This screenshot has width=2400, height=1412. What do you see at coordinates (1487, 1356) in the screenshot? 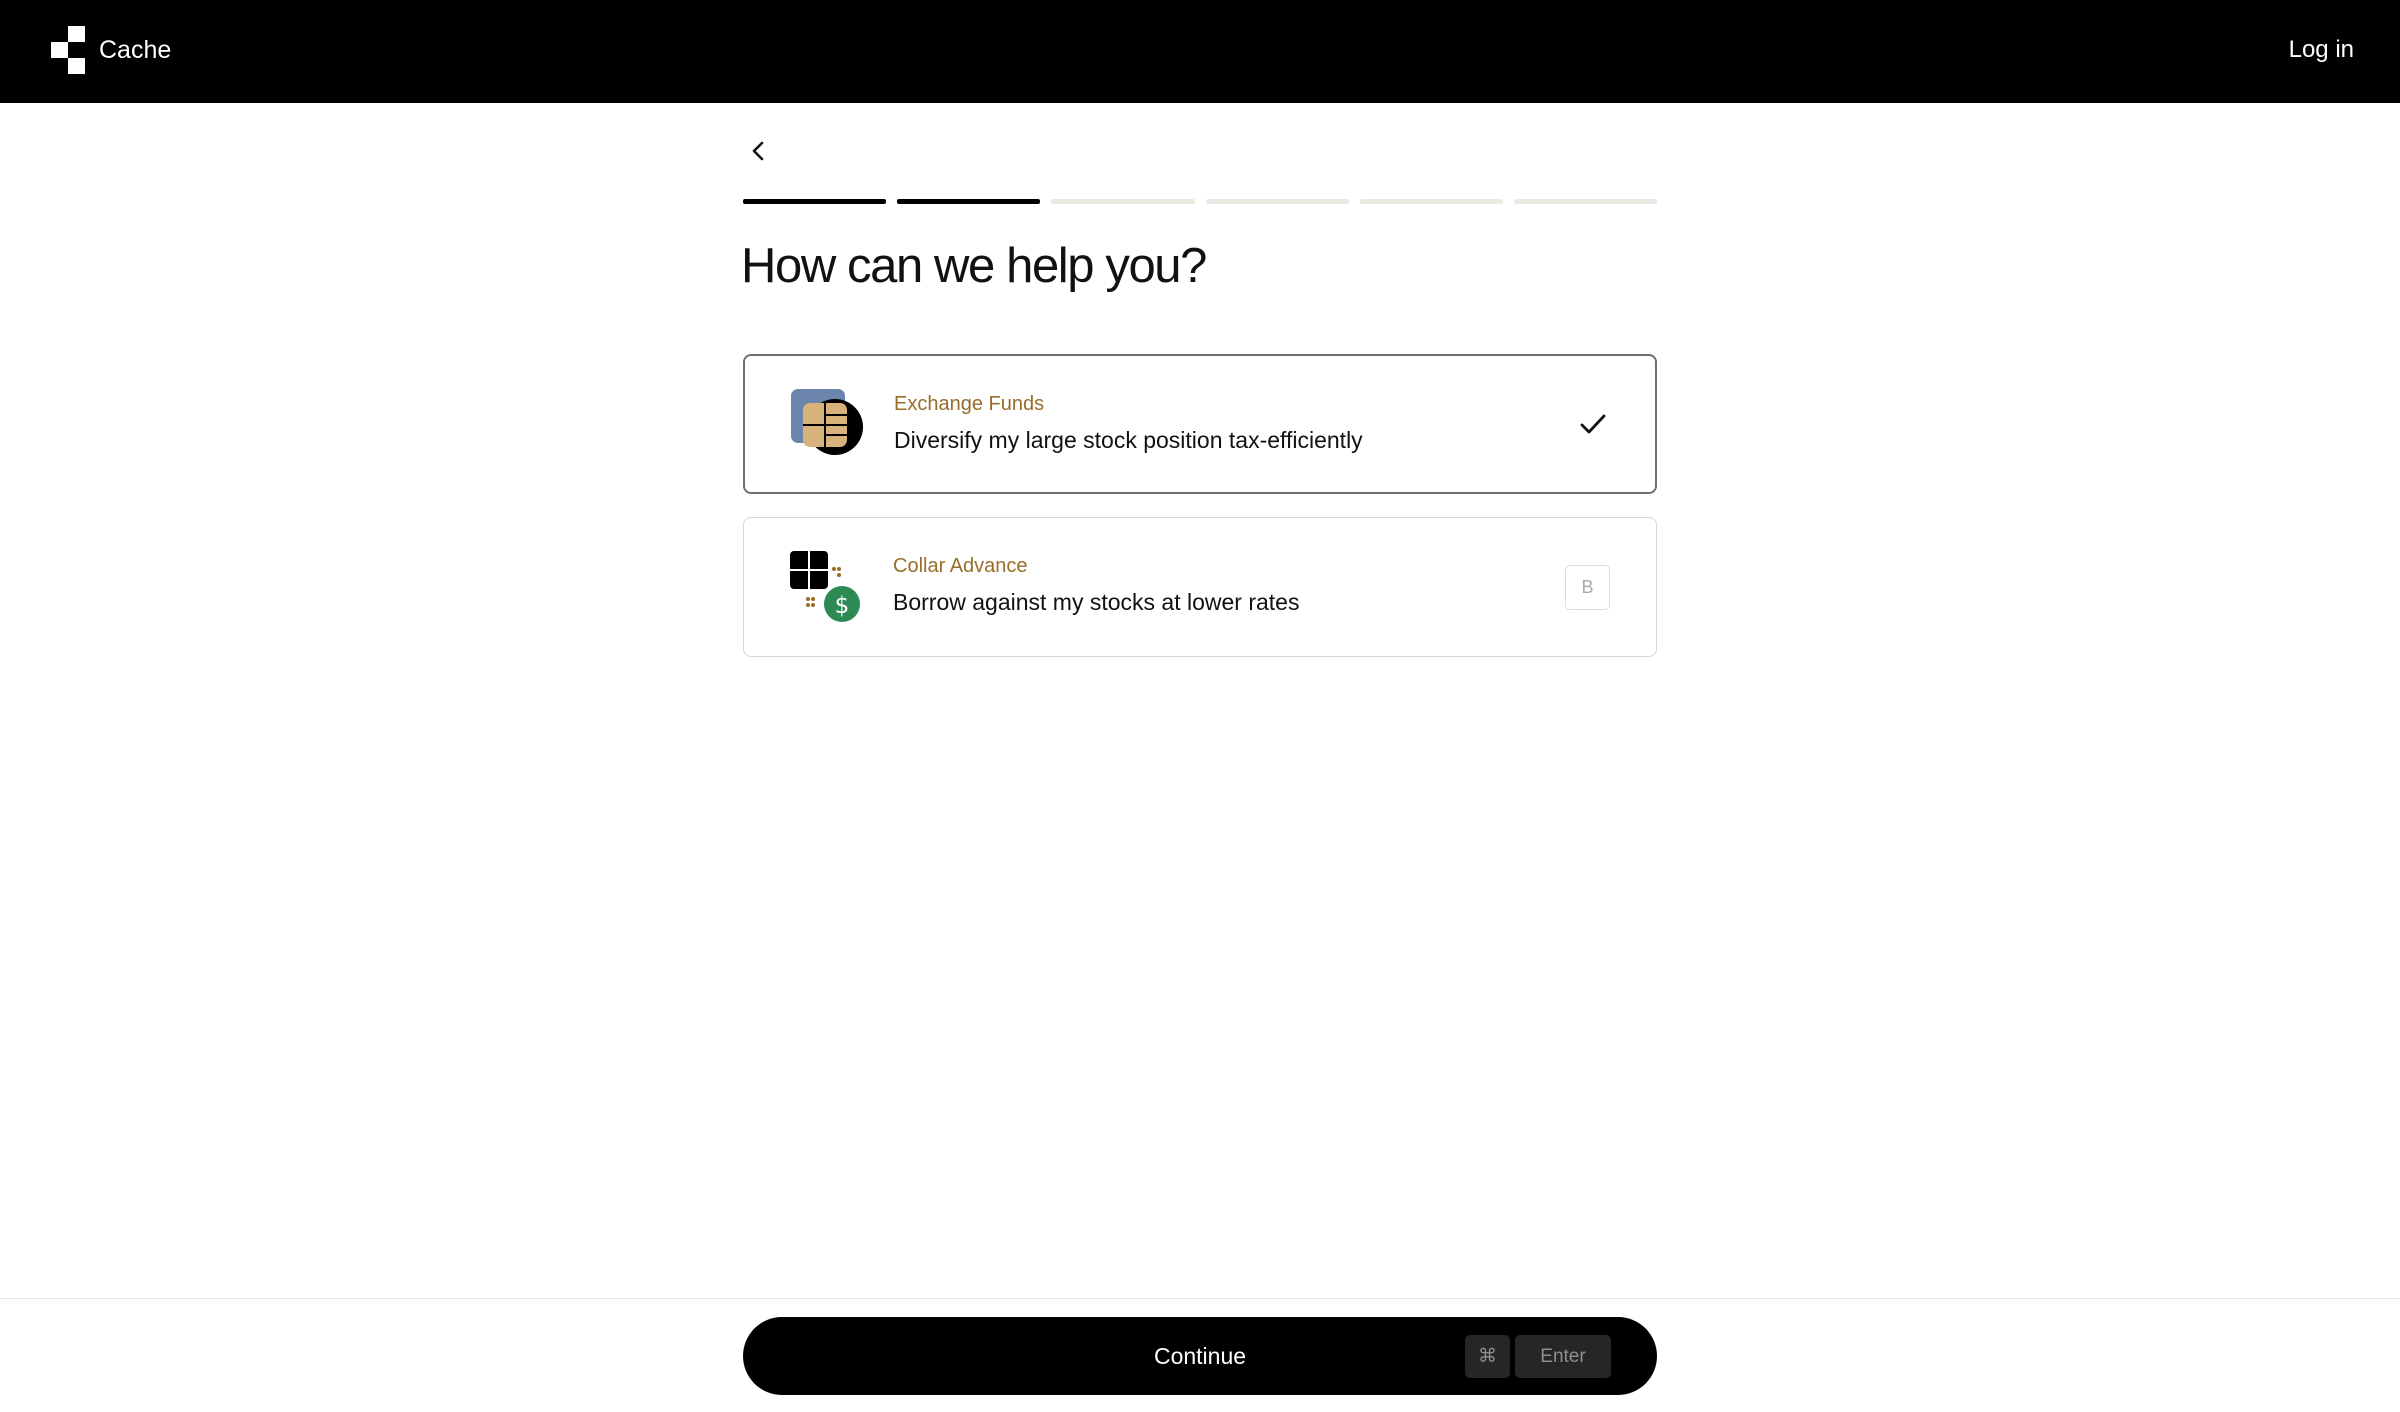
I see `command-key-hint: ⌘` at bounding box center [1487, 1356].